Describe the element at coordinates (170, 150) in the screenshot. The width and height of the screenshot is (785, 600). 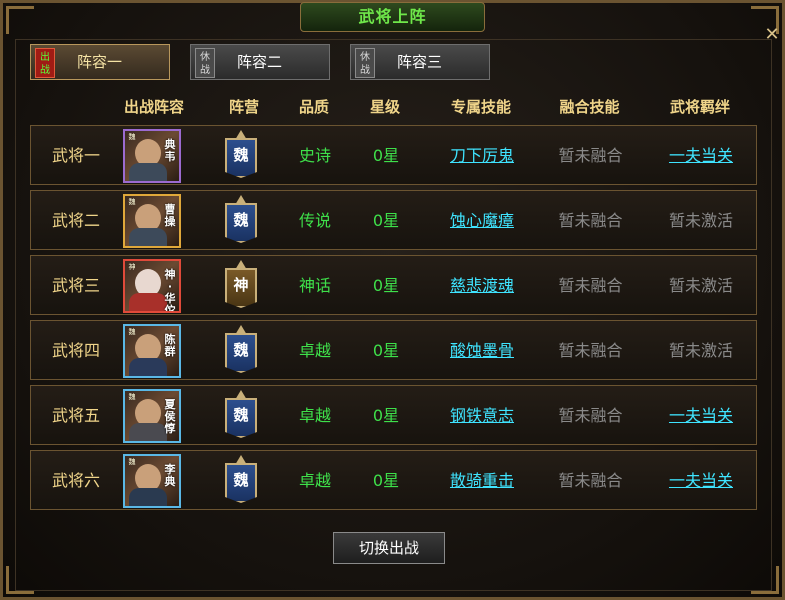
I see `portrait-name: 典韦` at that location.